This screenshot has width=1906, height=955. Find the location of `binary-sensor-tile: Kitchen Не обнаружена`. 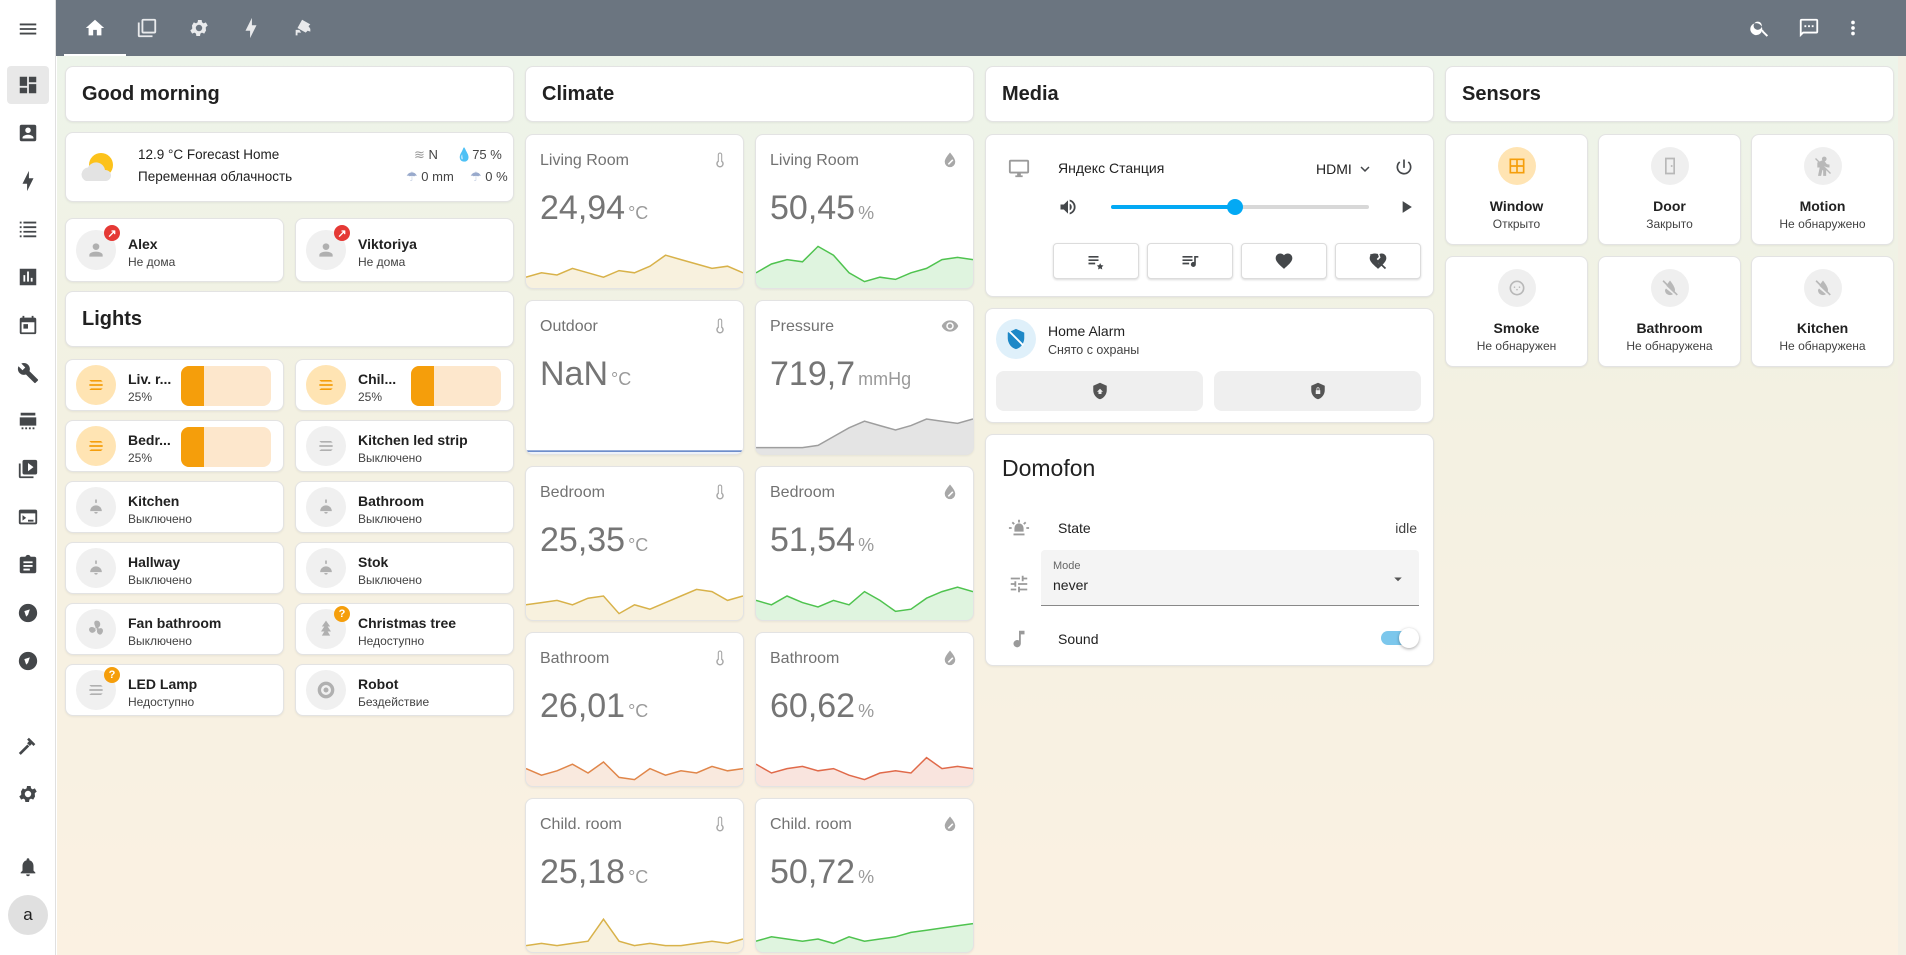

binary-sensor-tile: Kitchen Не обнаружена is located at coordinates (1822, 311).